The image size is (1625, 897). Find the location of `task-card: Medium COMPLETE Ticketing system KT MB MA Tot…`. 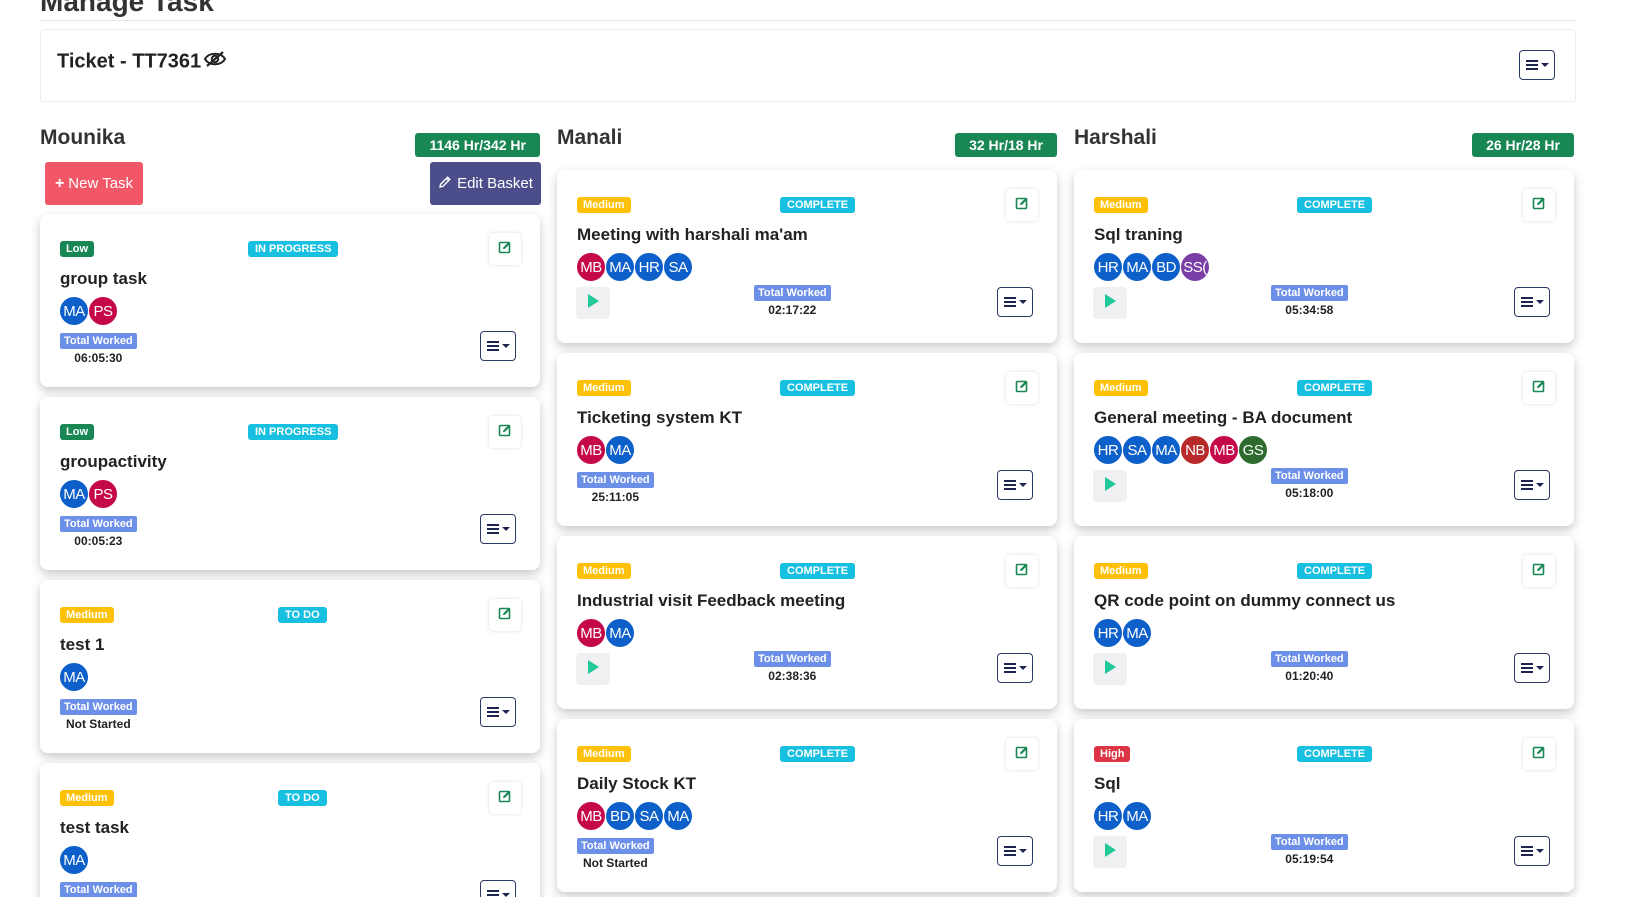

task-card: Medium COMPLETE Ticketing system KT MB MA Tot… is located at coordinates (807, 439).